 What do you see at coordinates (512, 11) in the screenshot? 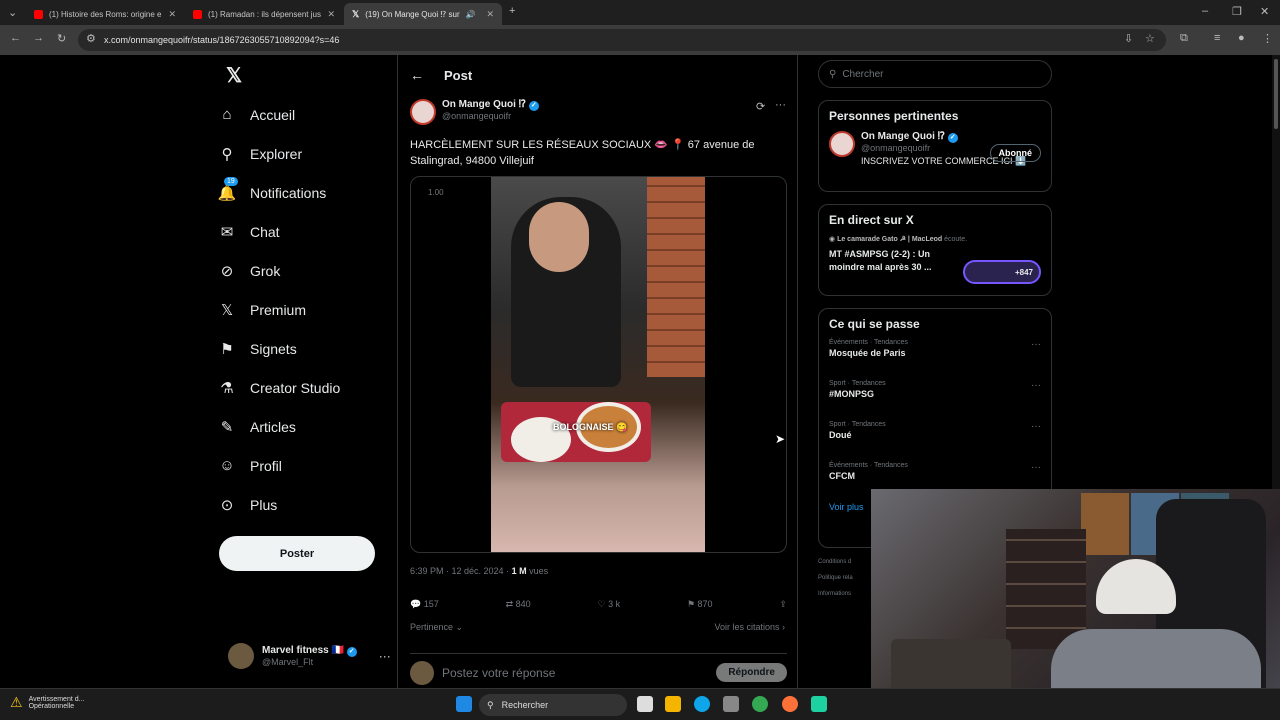
I see `new-tab-icon: +` at bounding box center [512, 11].